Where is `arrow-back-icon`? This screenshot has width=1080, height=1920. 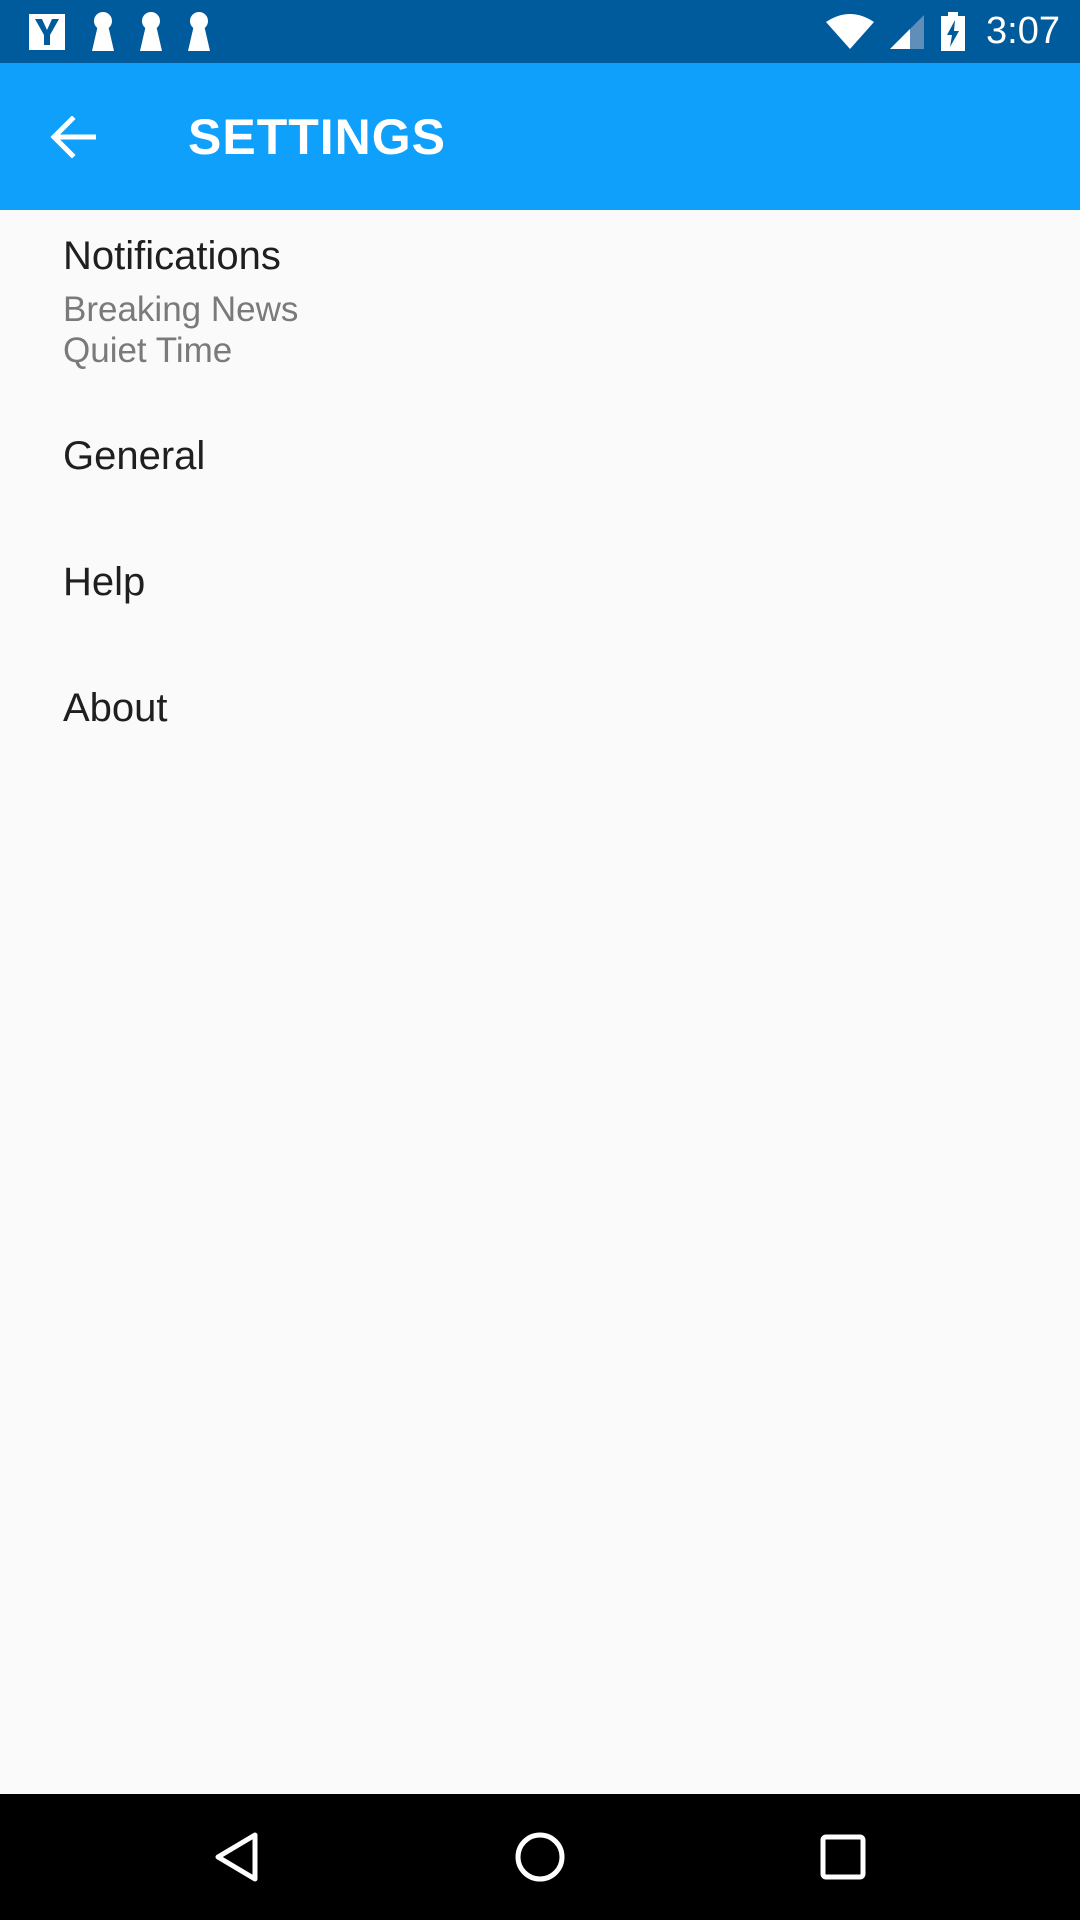
arrow-back-icon is located at coordinates (73, 137).